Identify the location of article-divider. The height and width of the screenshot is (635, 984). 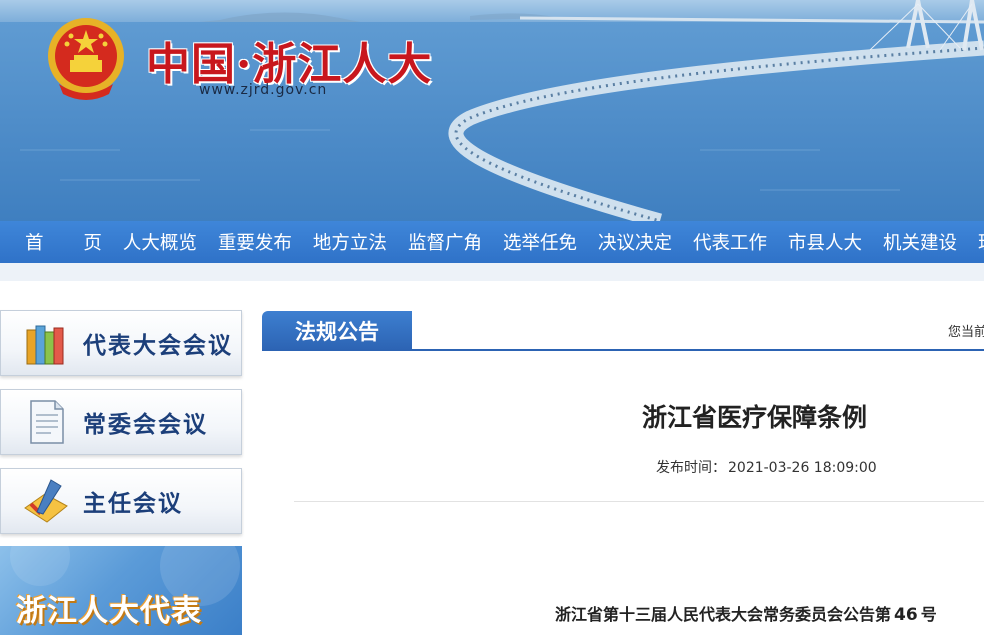
(639, 501).